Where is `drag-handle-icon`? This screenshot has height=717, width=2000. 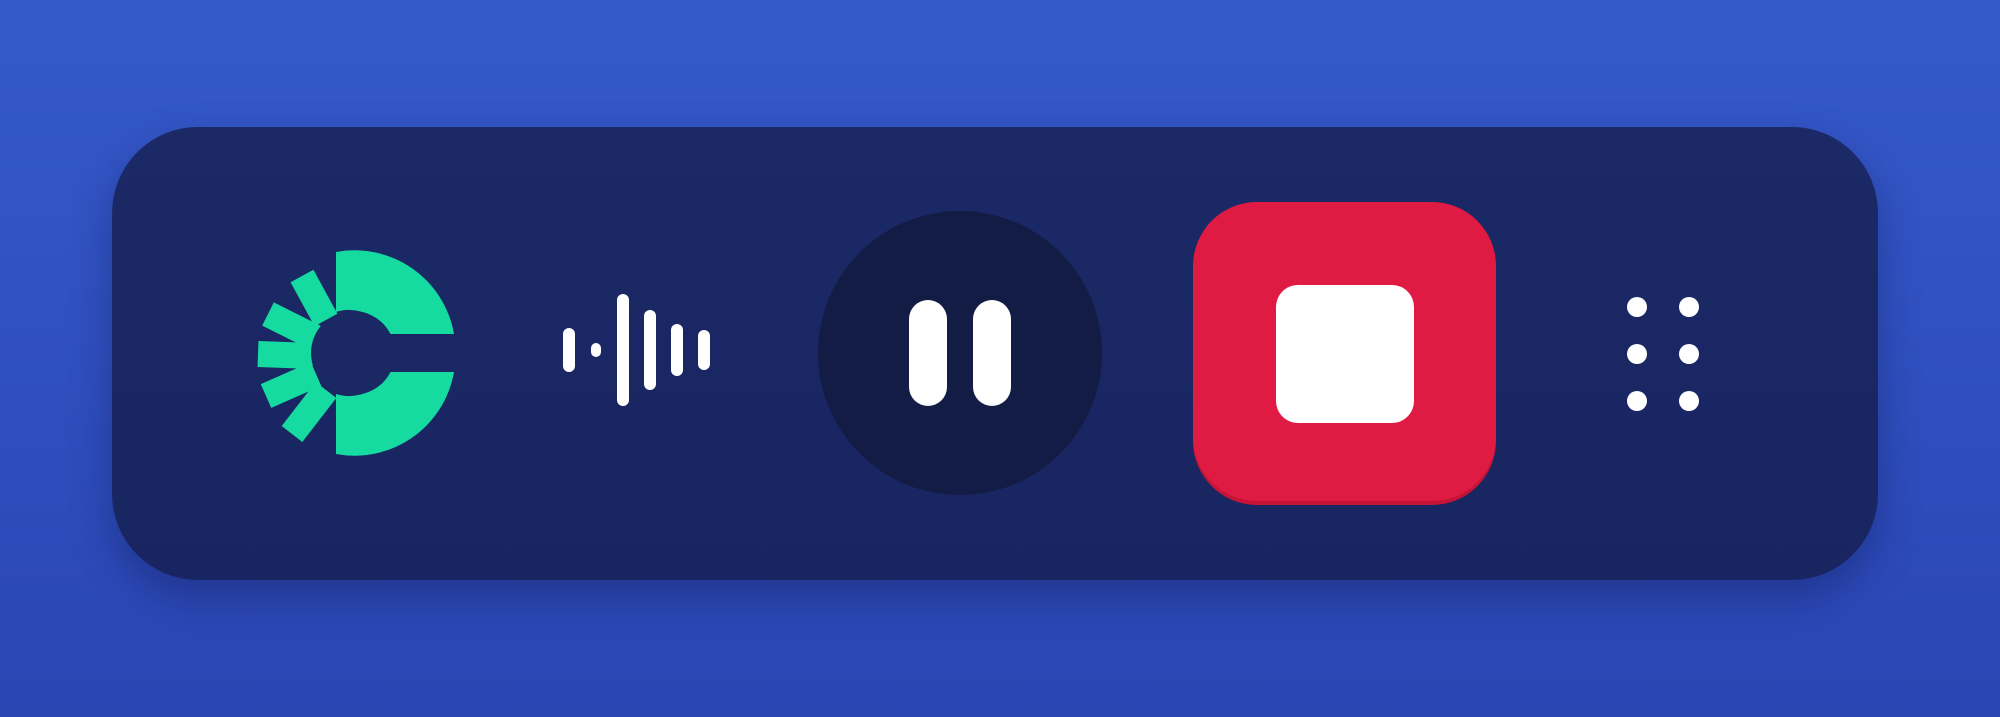 drag-handle-icon is located at coordinates (1663, 354).